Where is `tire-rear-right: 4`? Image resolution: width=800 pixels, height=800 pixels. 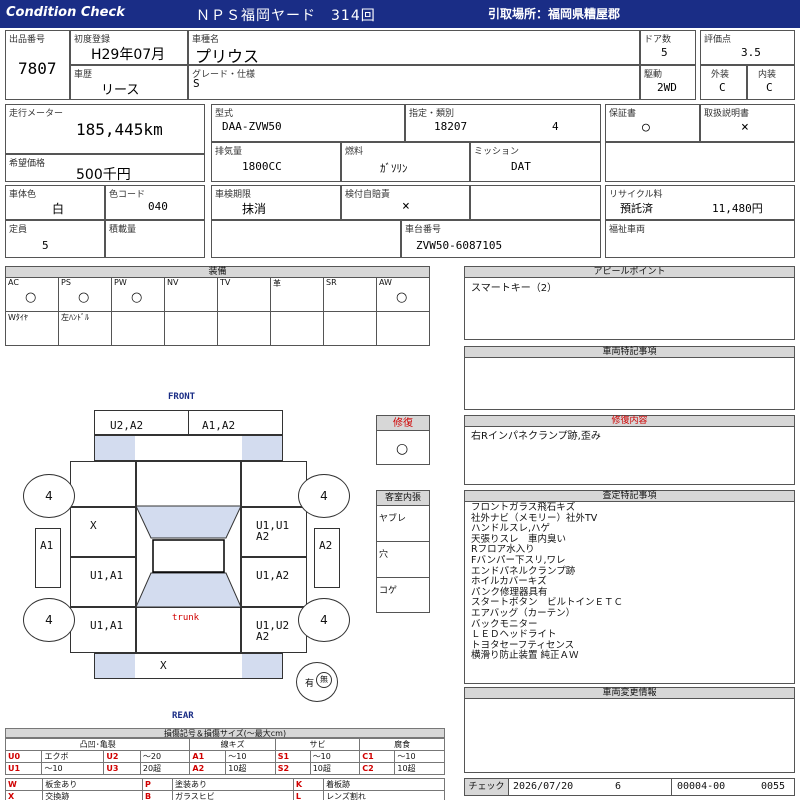 tire-rear-right: 4 is located at coordinates (324, 620).